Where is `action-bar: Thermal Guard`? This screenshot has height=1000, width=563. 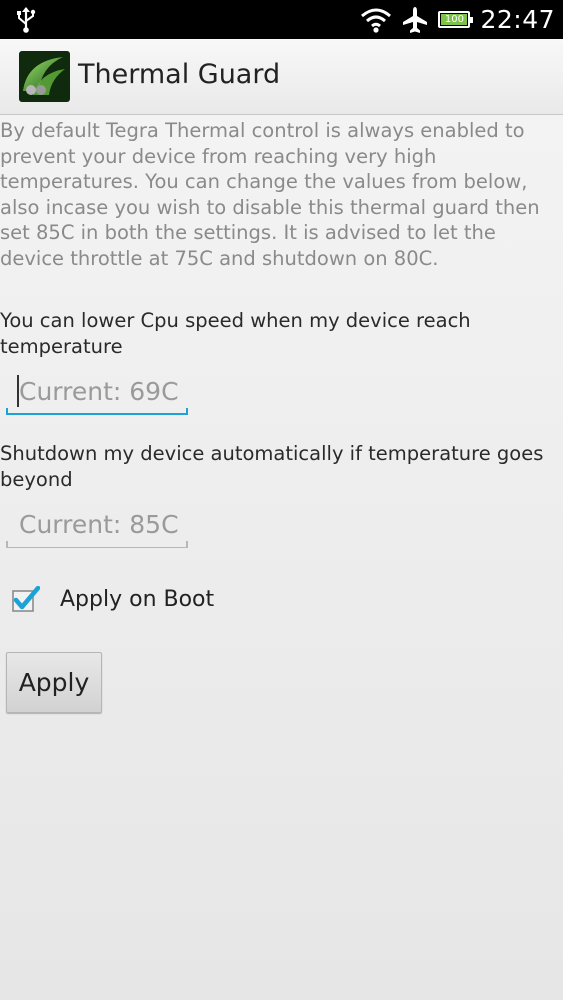 action-bar: Thermal Guard is located at coordinates (281, 77).